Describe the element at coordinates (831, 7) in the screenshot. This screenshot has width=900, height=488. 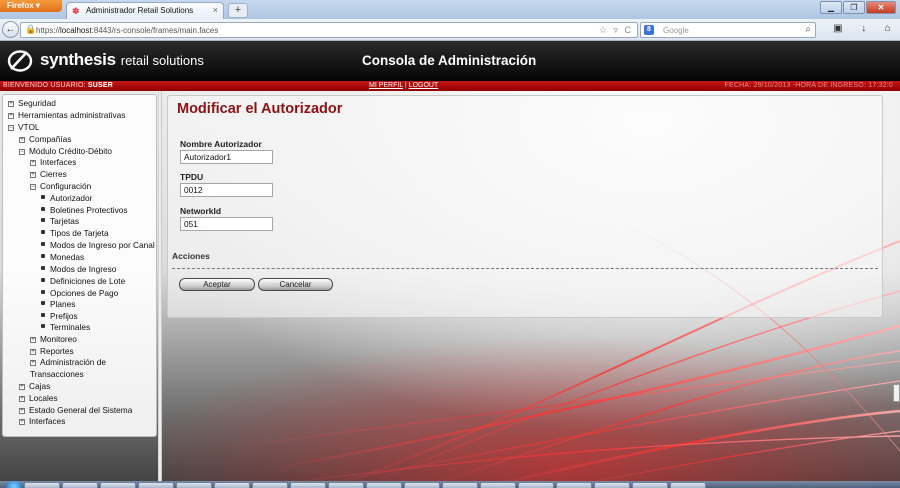
I see `minimize-button: ▁` at that location.